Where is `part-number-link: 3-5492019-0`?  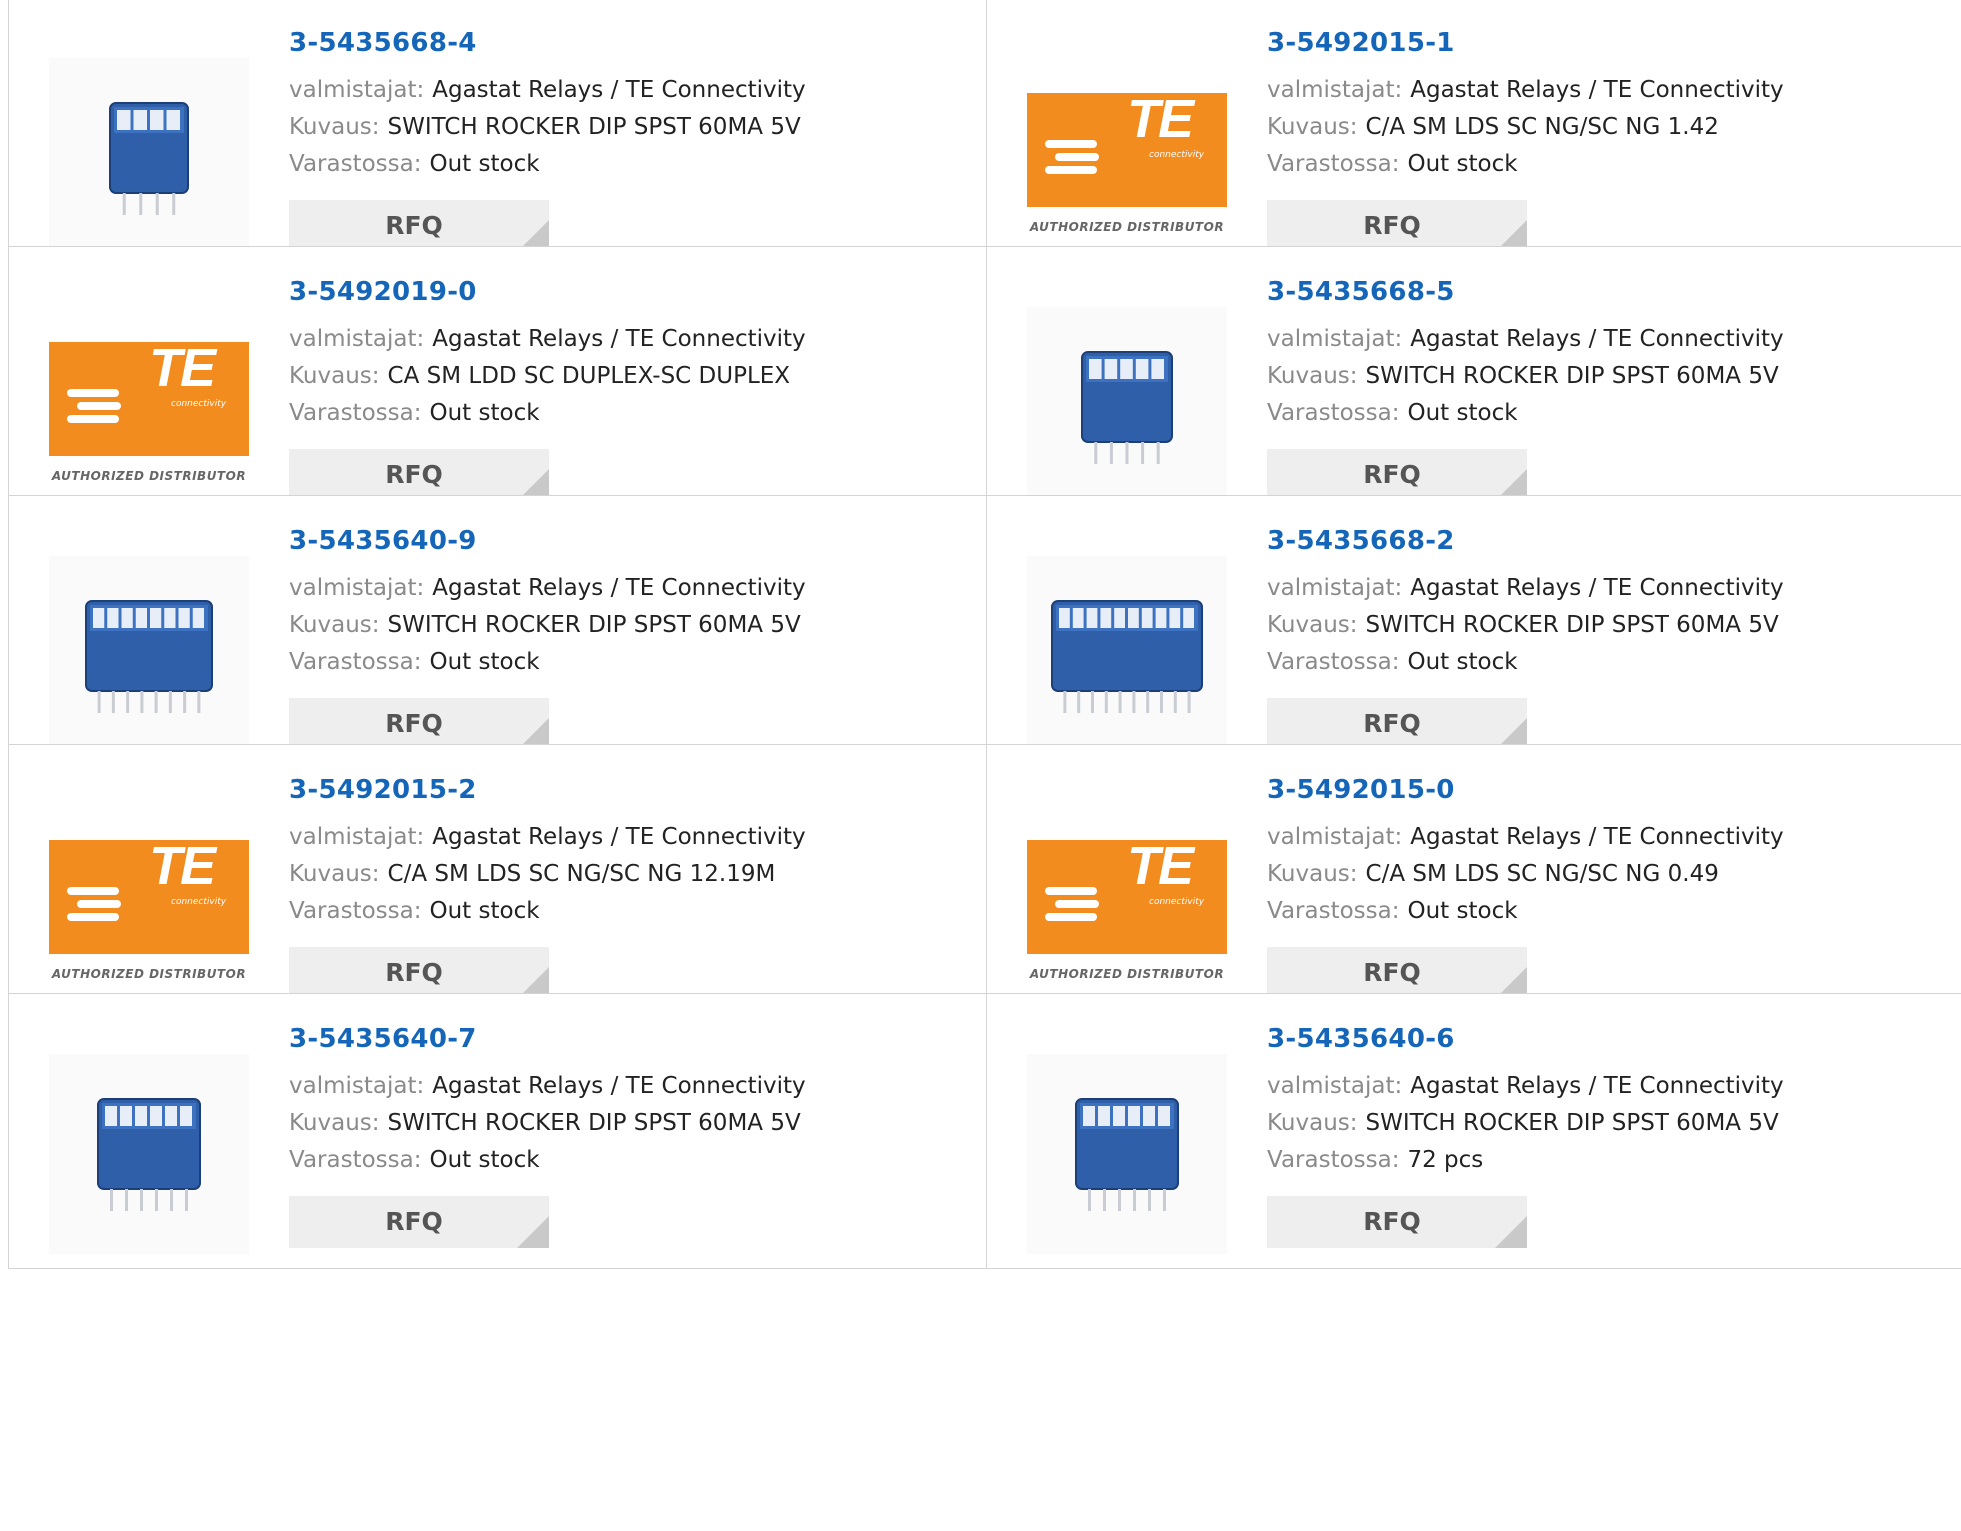 part-number-link: 3-5492019-0 is located at coordinates (633, 292).